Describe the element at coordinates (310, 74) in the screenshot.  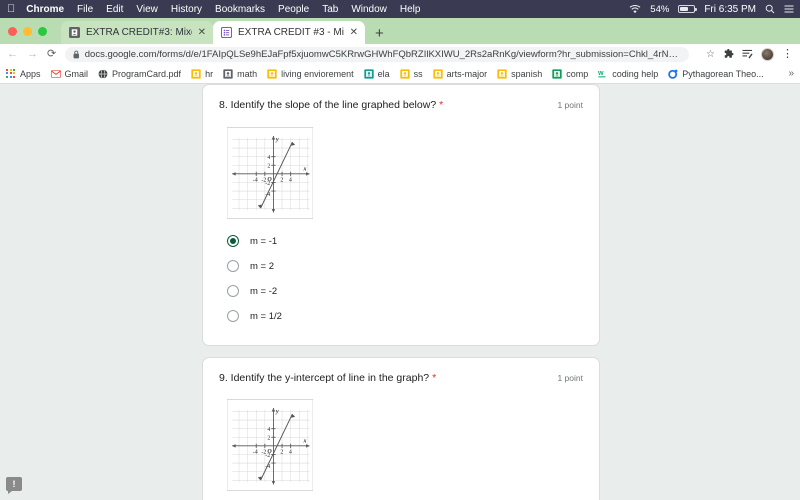
I see `bookmark-living-enviorement: living enviorement` at that location.